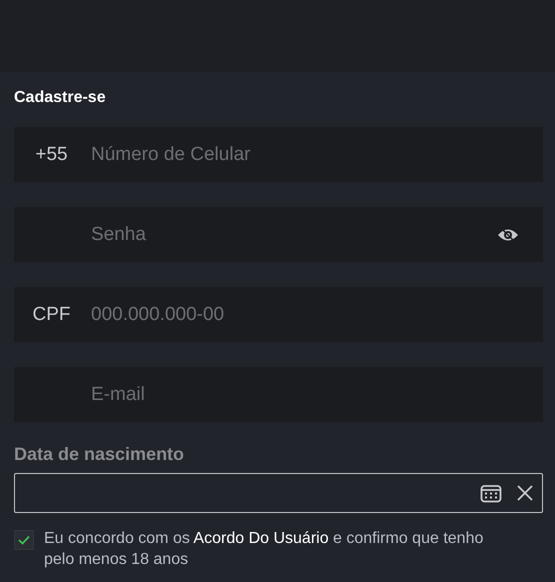 This screenshot has width=555, height=582. I want to click on input-field: E-mail, so click(278, 394).